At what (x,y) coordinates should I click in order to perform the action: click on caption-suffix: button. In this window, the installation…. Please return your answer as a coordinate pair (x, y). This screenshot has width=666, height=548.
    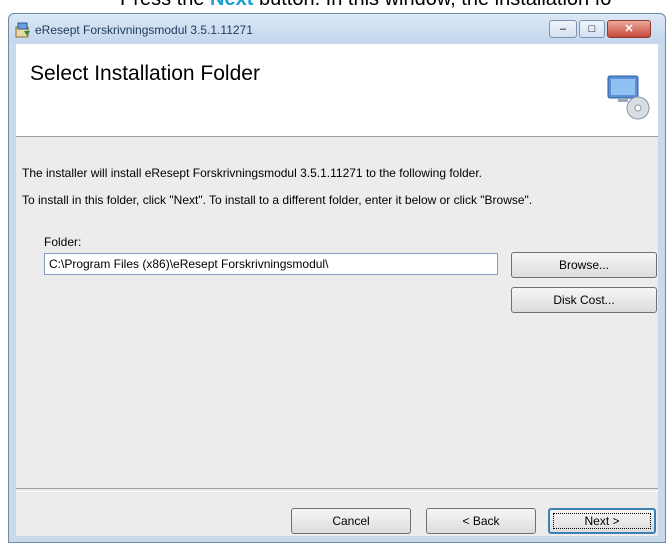
    Looking at the image, I should click on (432, 5).